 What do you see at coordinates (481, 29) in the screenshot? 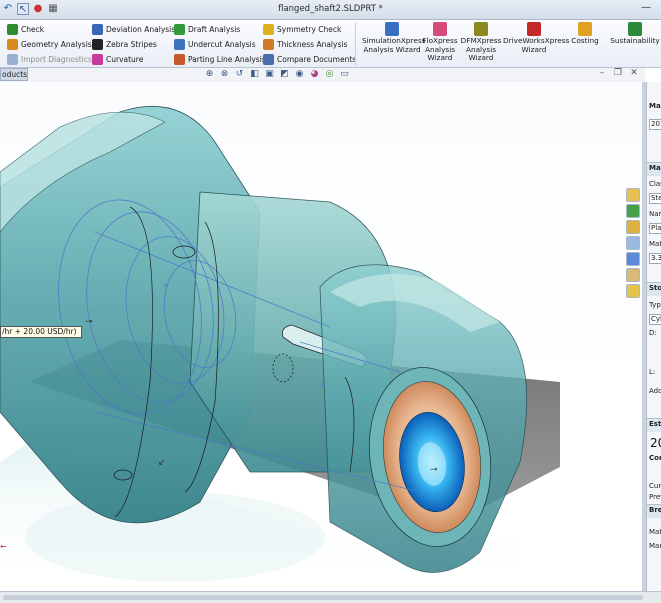
I see `dfmxpress-icon` at bounding box center [481, 29].